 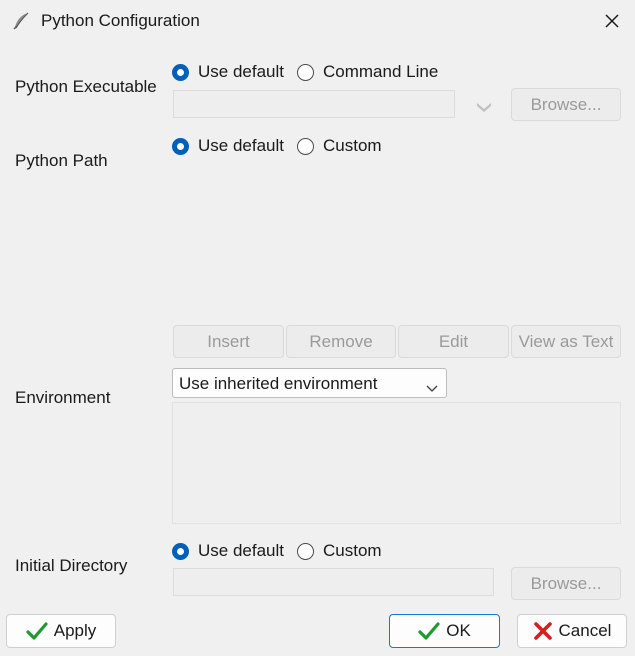 I want to click on environment-select: Use inherited environment, so click(x=309, y=383).